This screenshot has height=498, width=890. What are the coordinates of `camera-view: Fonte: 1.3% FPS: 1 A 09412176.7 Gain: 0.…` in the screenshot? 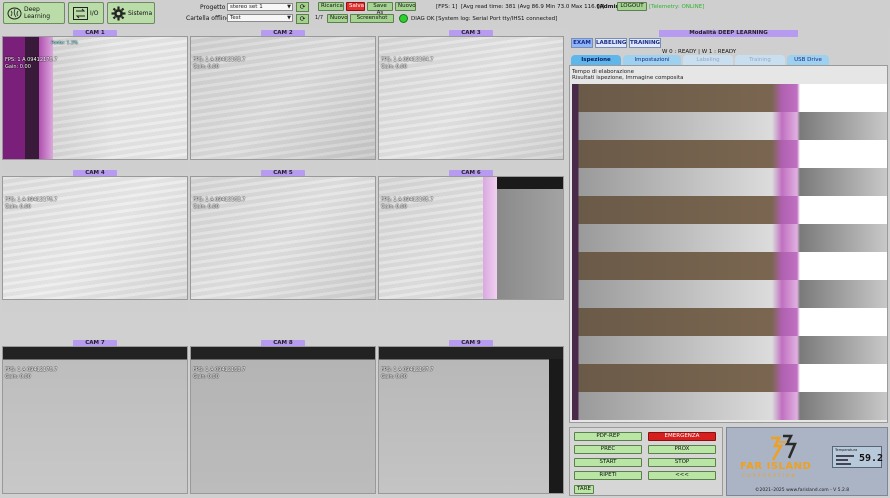 It's located at (95, 98).